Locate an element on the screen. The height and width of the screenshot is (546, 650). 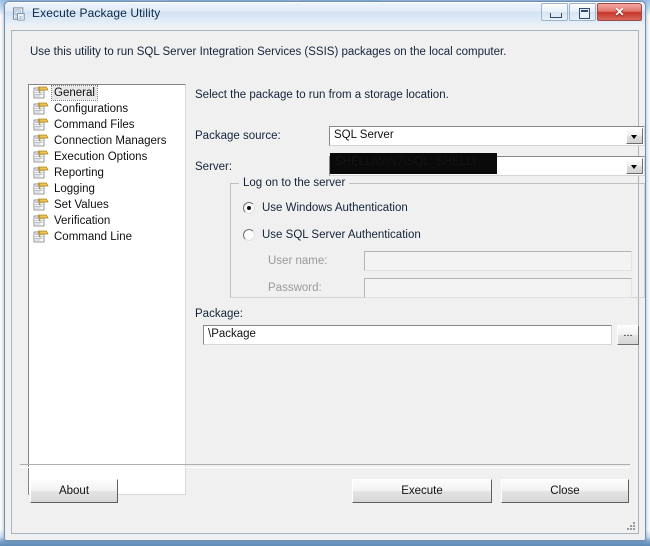
sidebar-item-command-line: Command Line is located at coordinates (107, 237).